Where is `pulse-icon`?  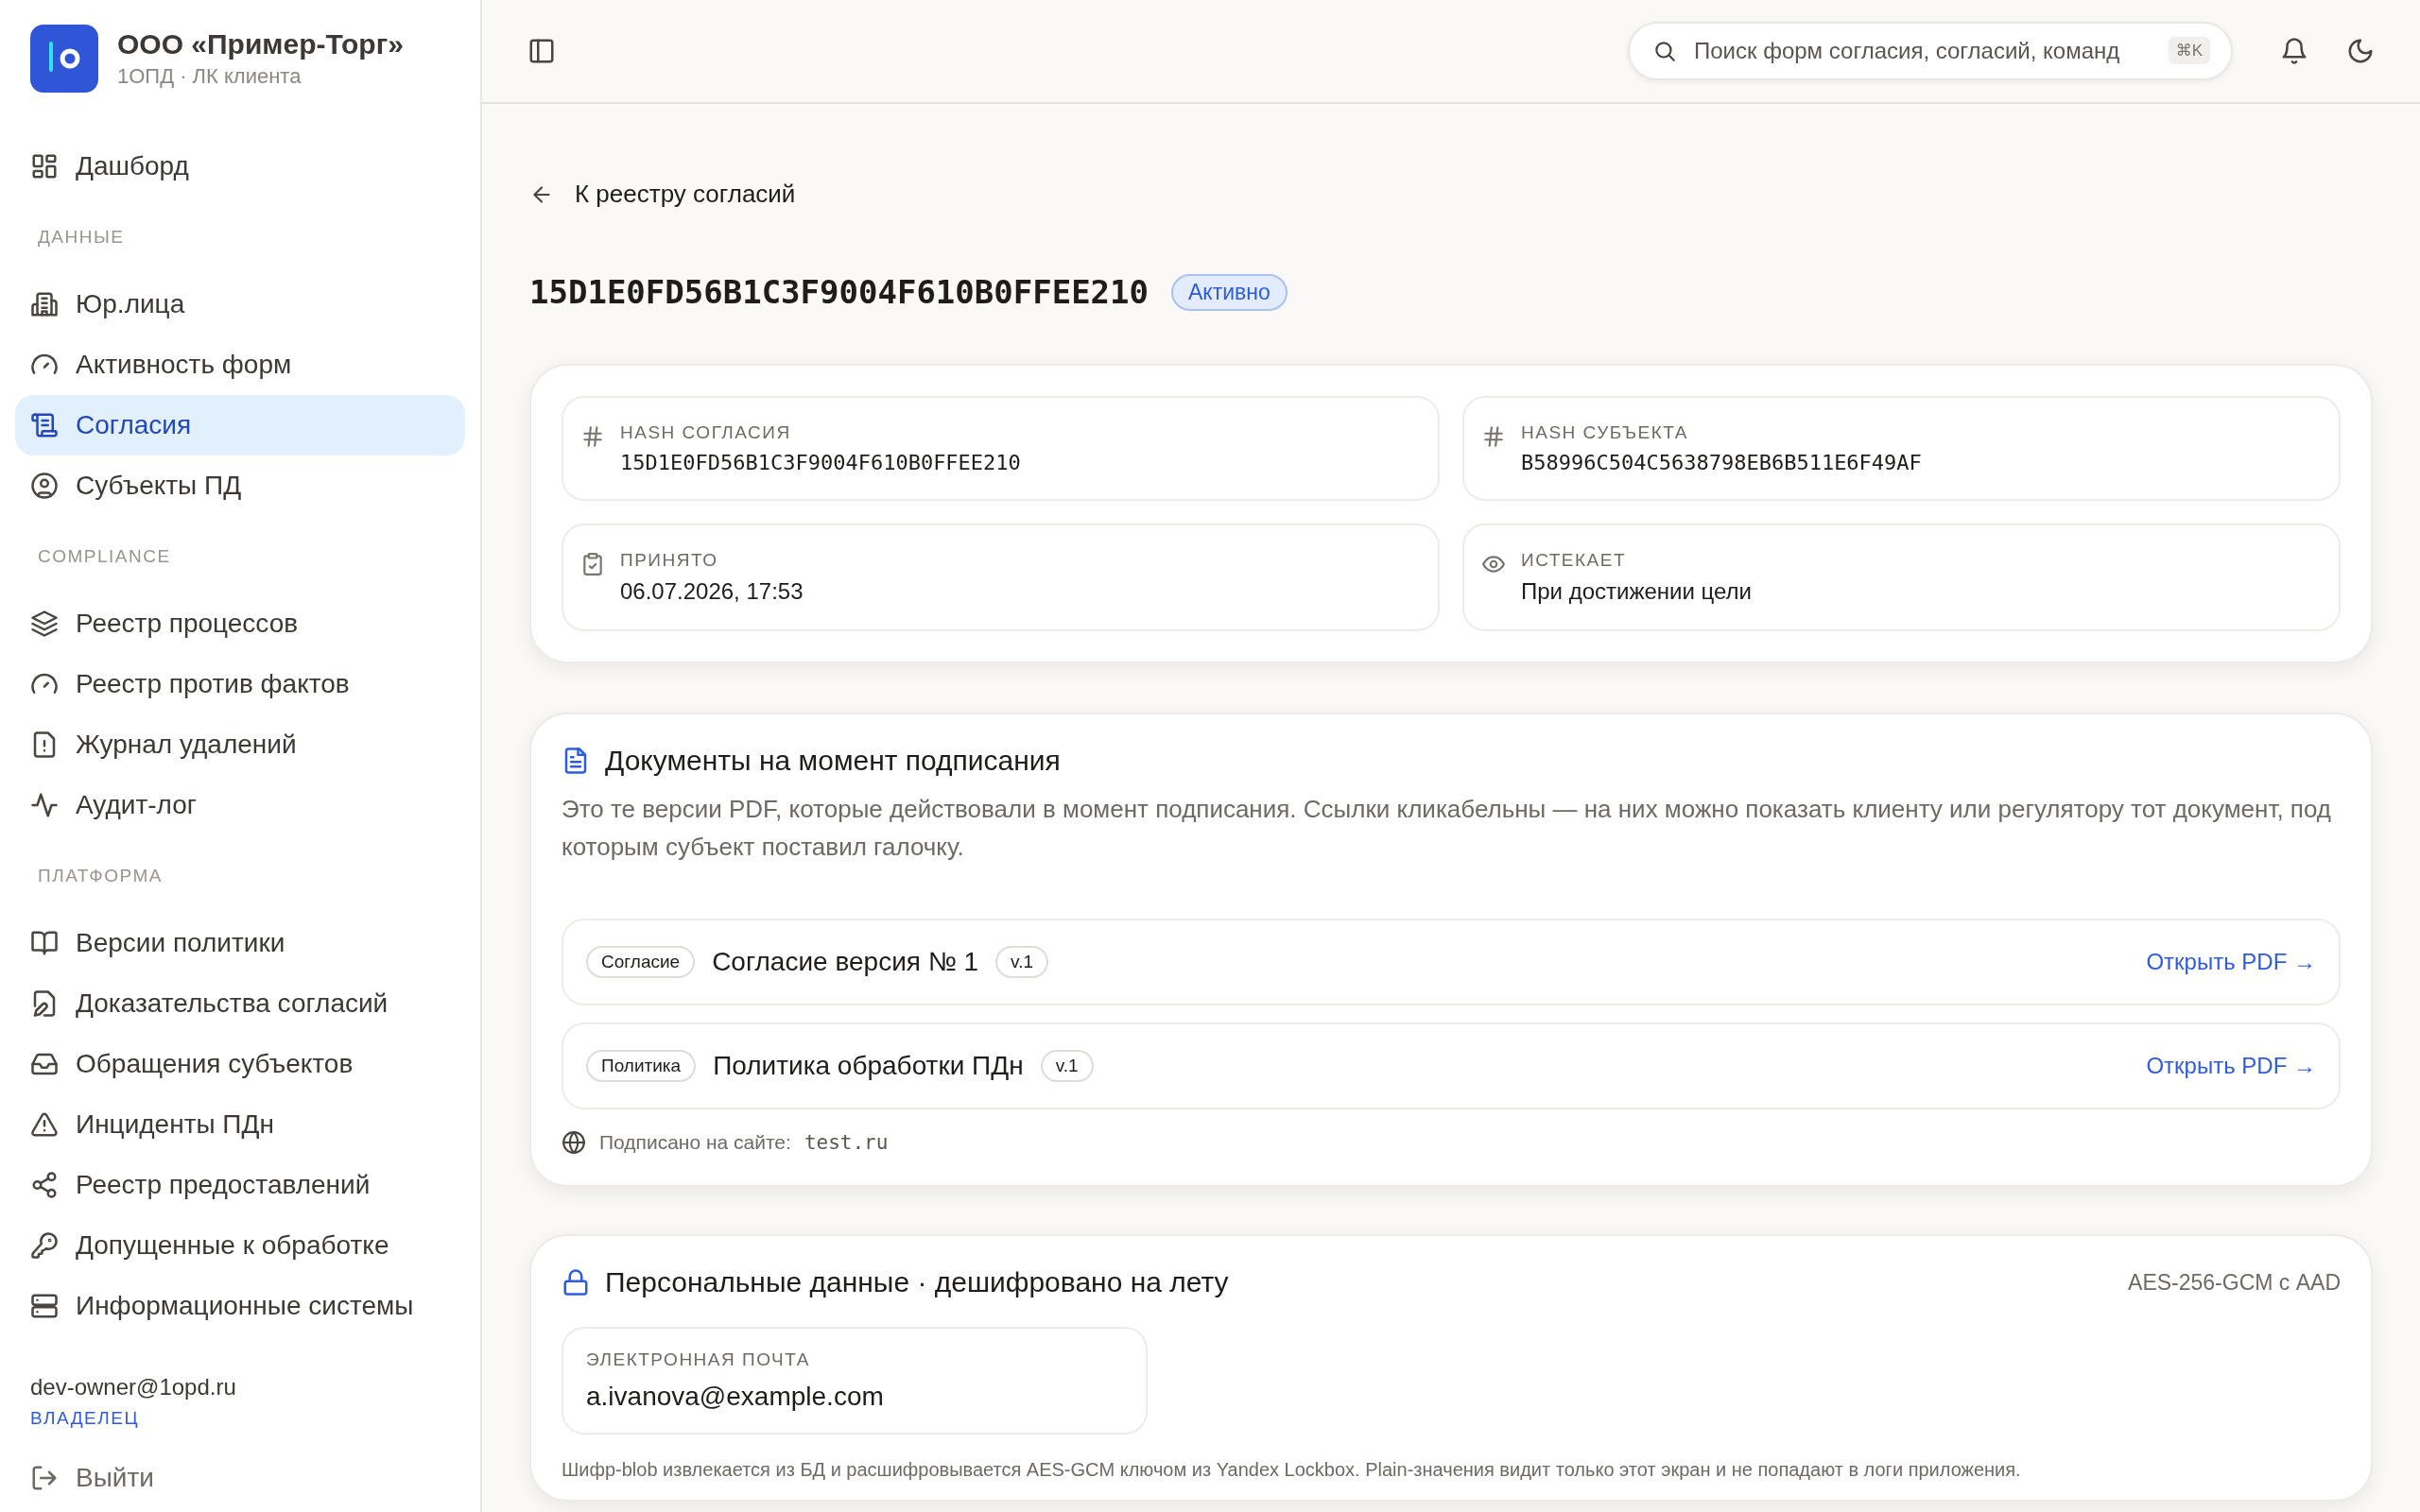
pulse-icon is located at coordinates (44, 805).